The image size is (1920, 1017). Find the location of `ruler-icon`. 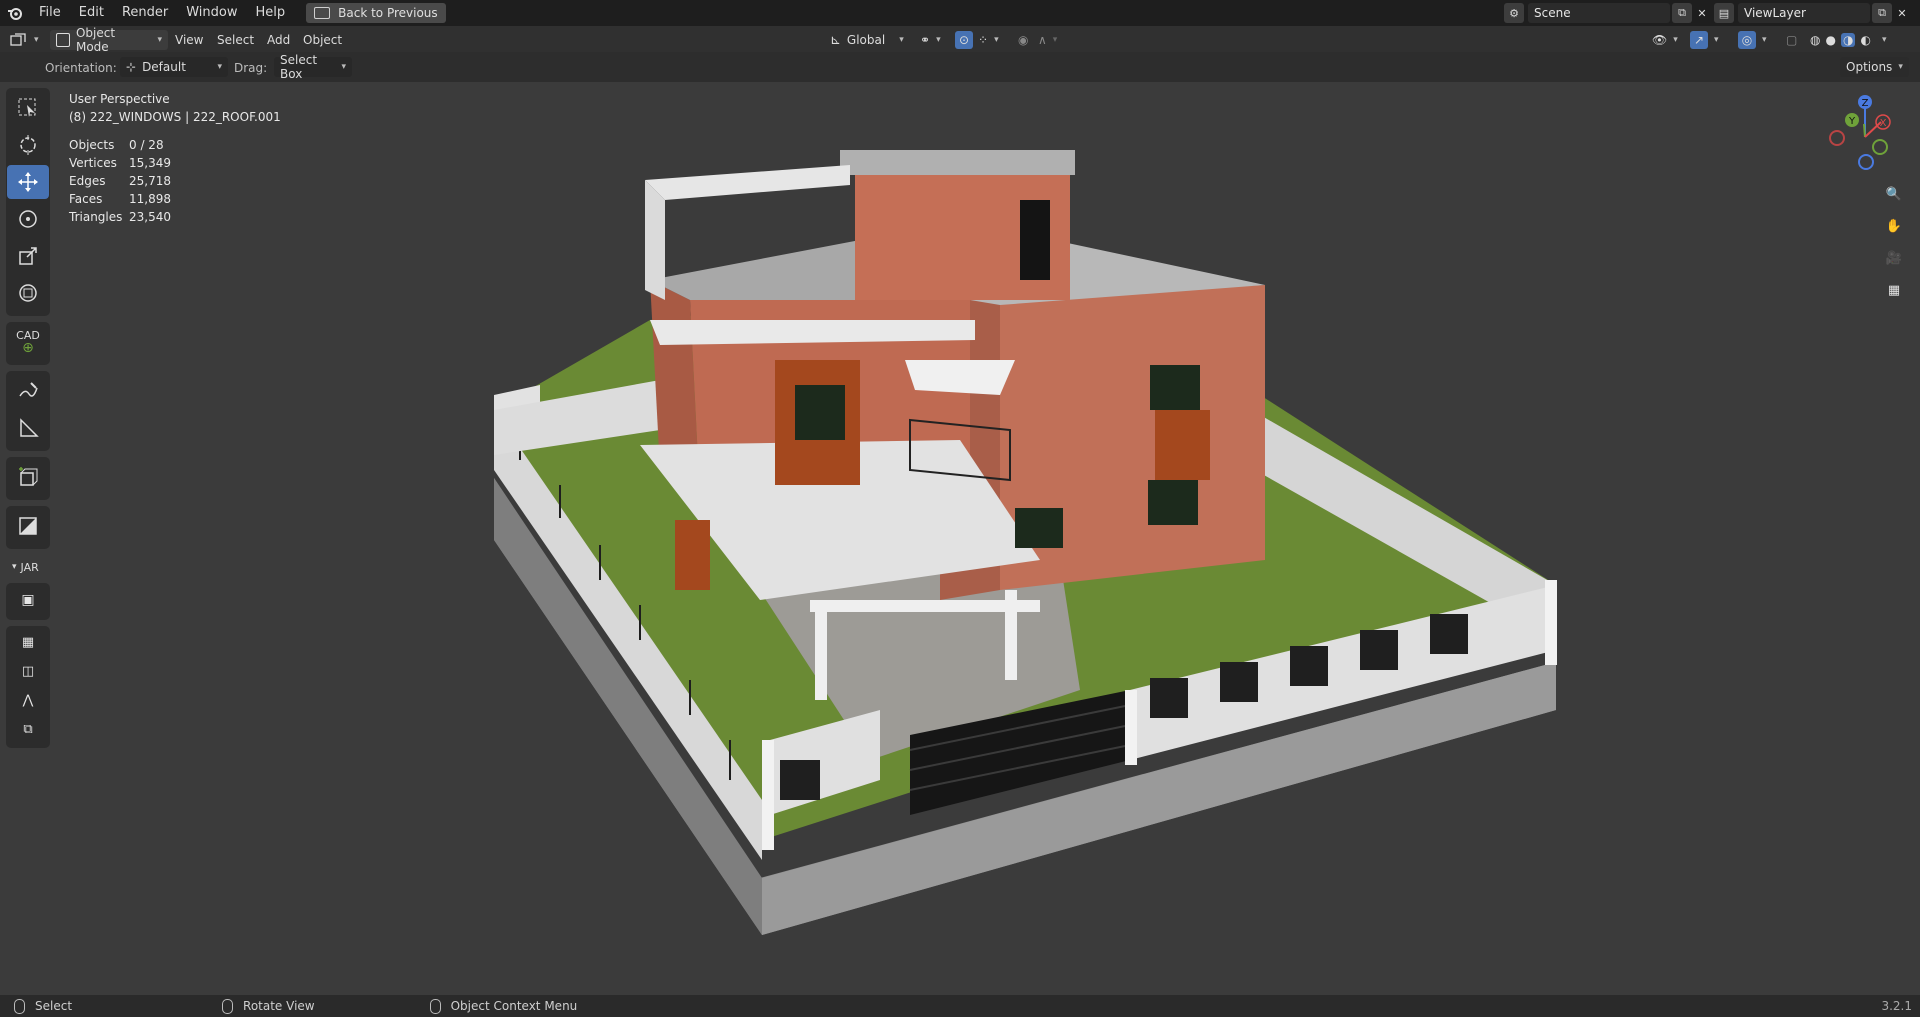

ruler-icon is located at coordinates (29, 427).